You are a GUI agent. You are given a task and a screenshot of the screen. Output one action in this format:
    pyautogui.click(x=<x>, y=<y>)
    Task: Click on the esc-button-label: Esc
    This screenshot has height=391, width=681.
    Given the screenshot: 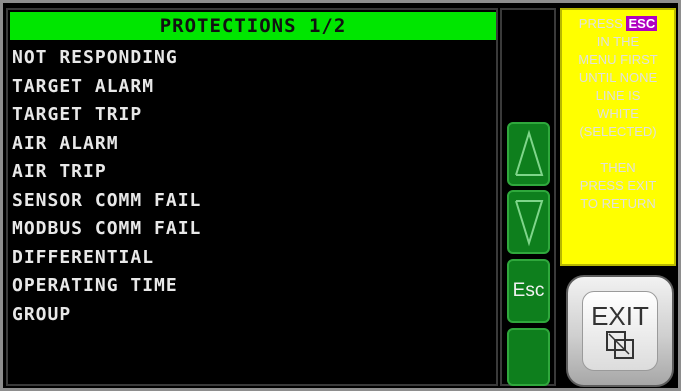 What is the action you would take?
    pyautogui.click(x=528, y=290)
    